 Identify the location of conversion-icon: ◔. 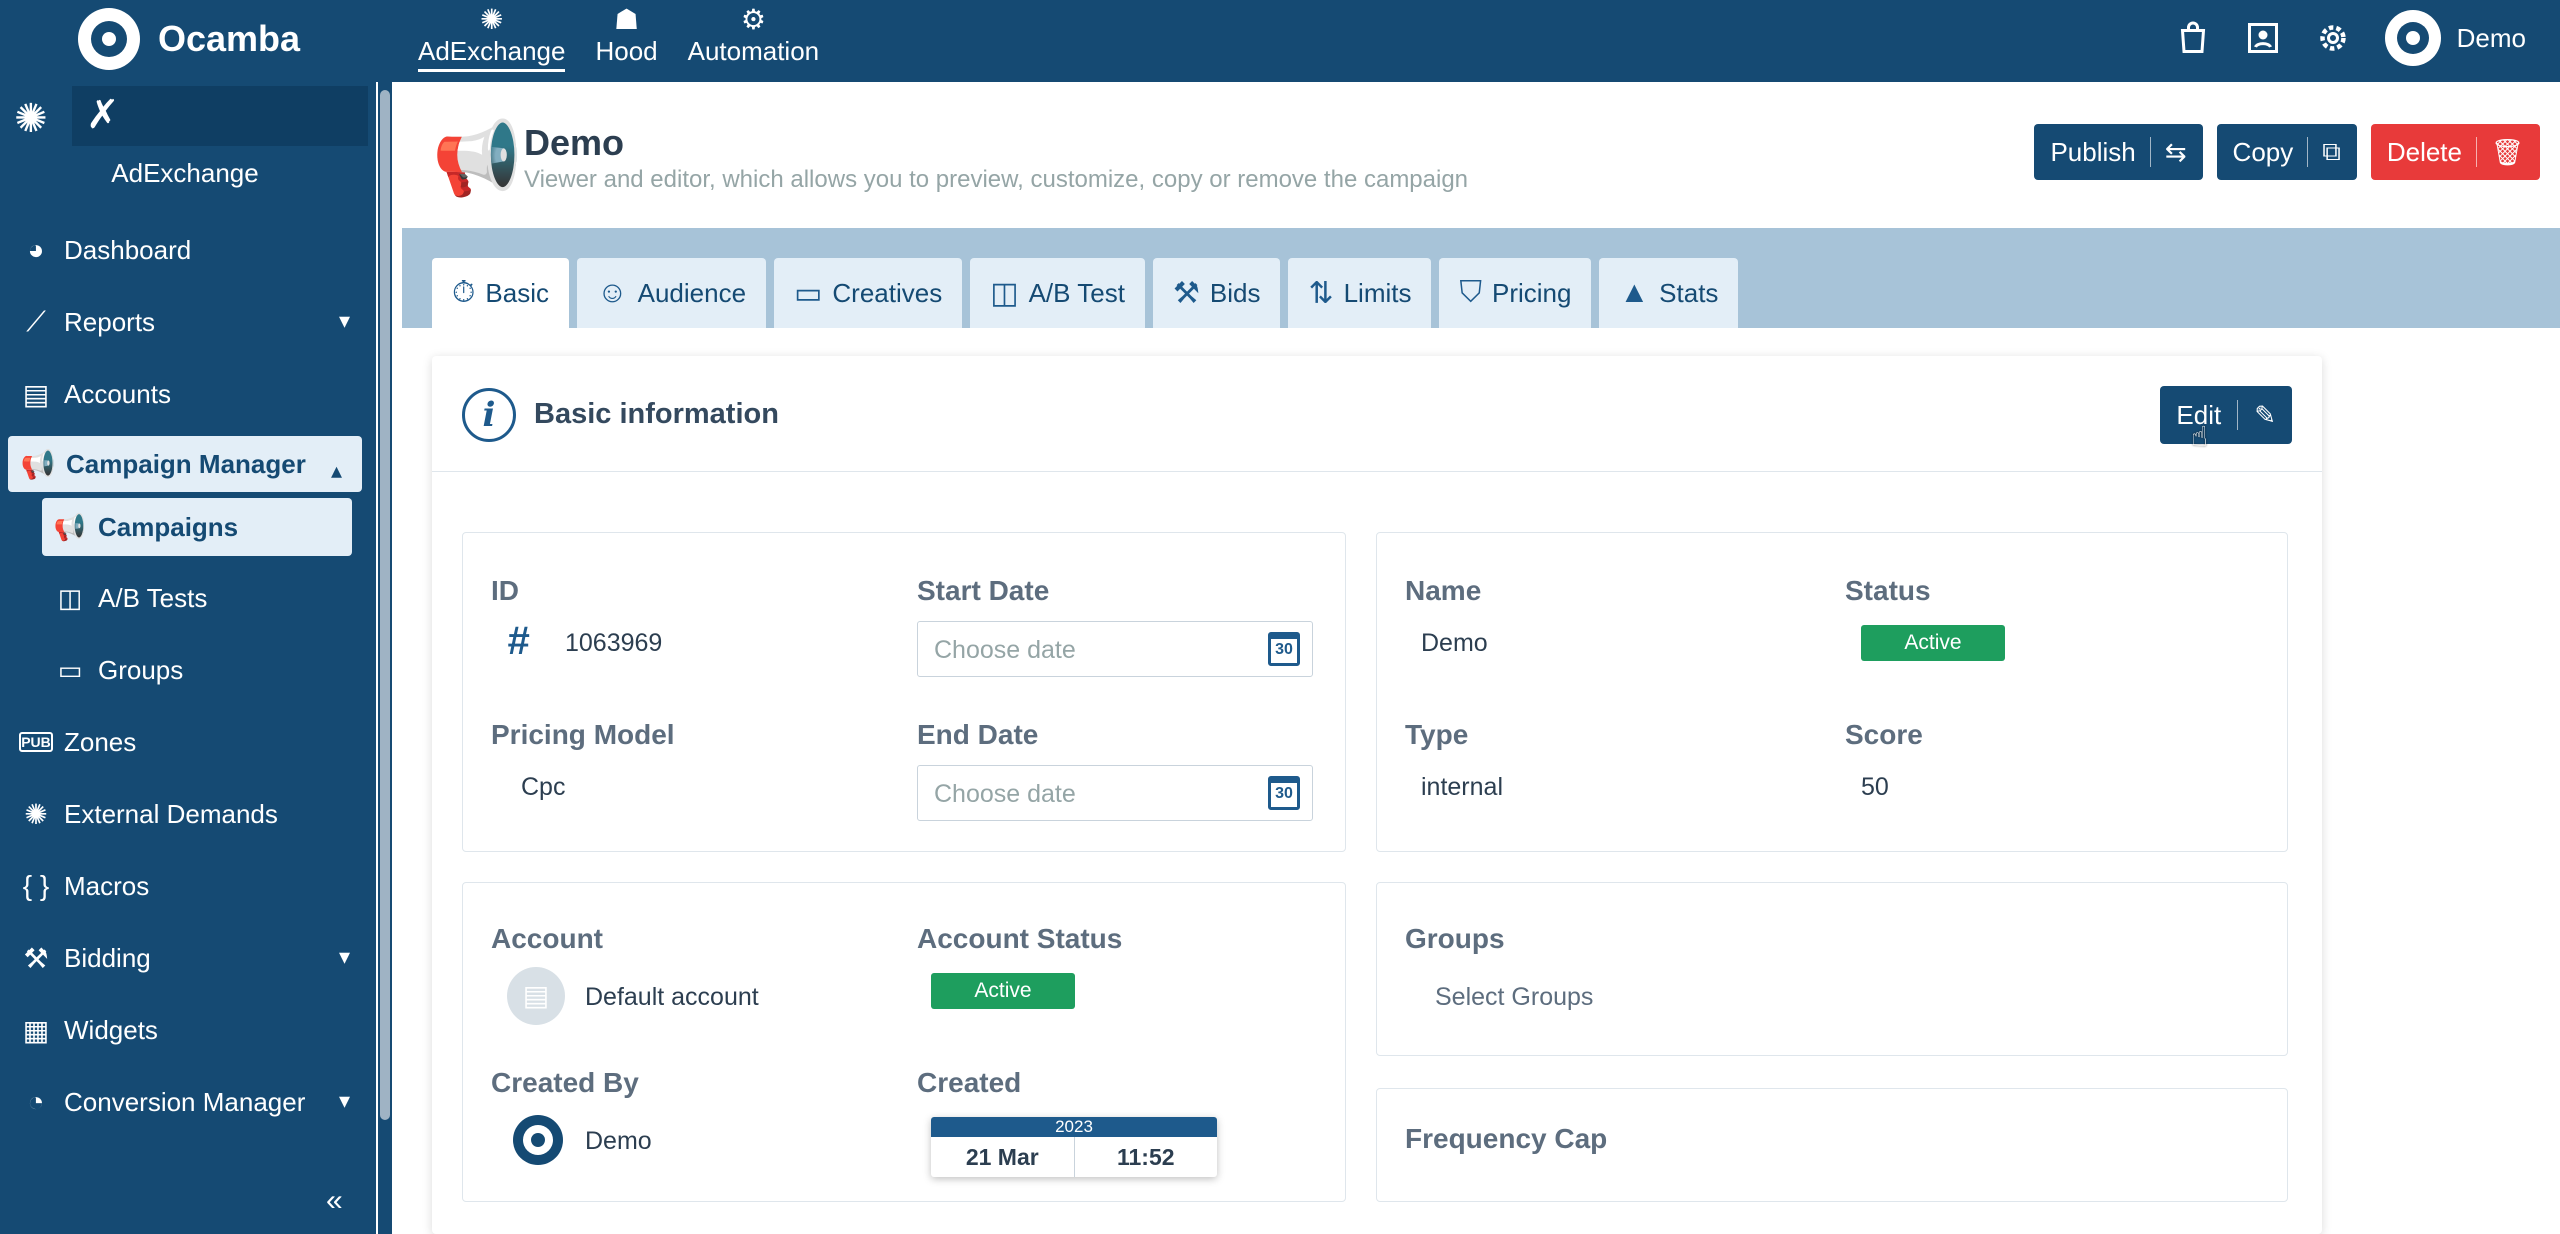
(36, 1101).